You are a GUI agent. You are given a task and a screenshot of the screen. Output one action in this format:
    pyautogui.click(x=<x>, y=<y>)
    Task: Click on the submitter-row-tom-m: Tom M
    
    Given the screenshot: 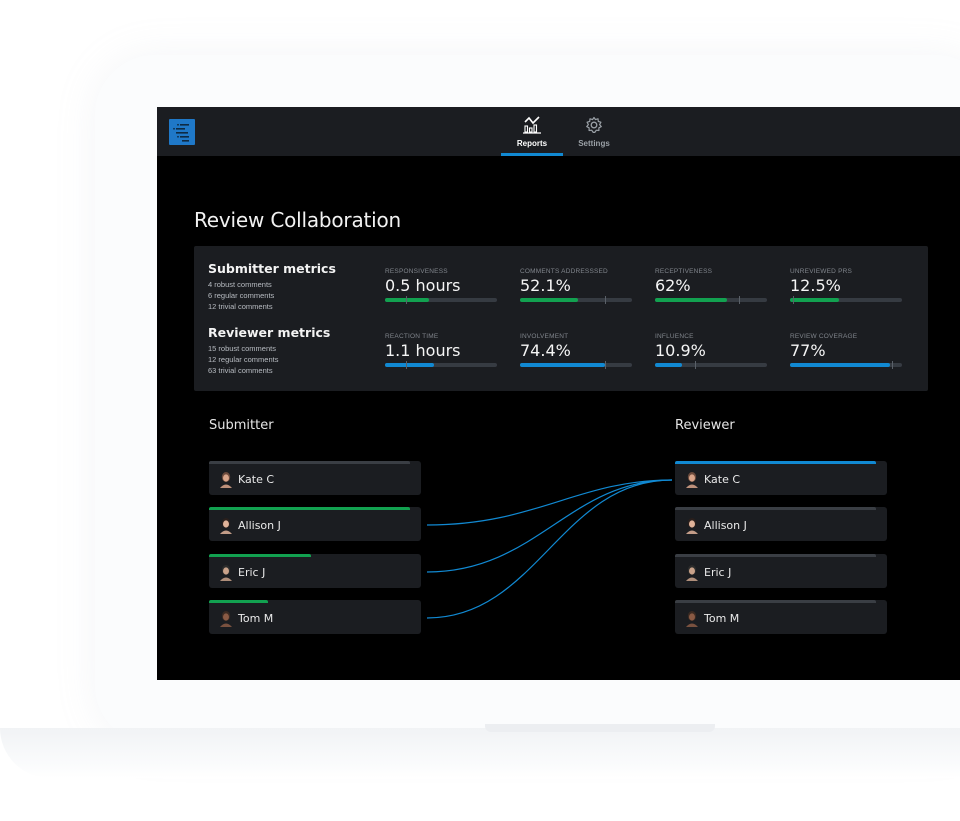 What is the action you would take?
    pyautogui.click(x=315, y=617)
    